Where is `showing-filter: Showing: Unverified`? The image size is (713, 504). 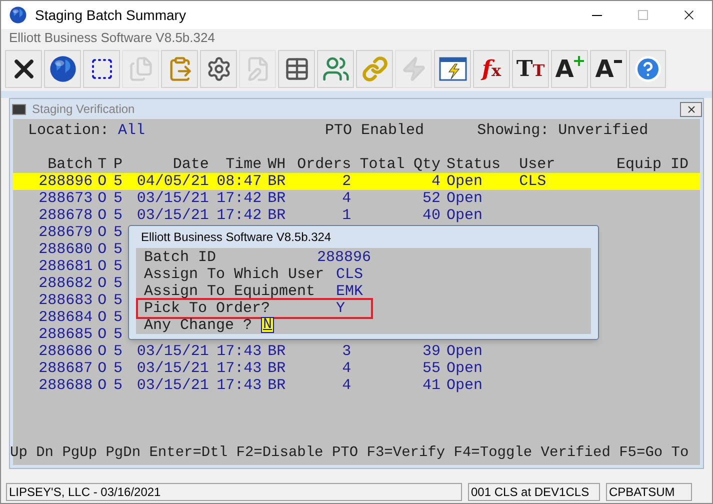
showing-filter: Showing: Unverified is located at coordinates (562, 130).